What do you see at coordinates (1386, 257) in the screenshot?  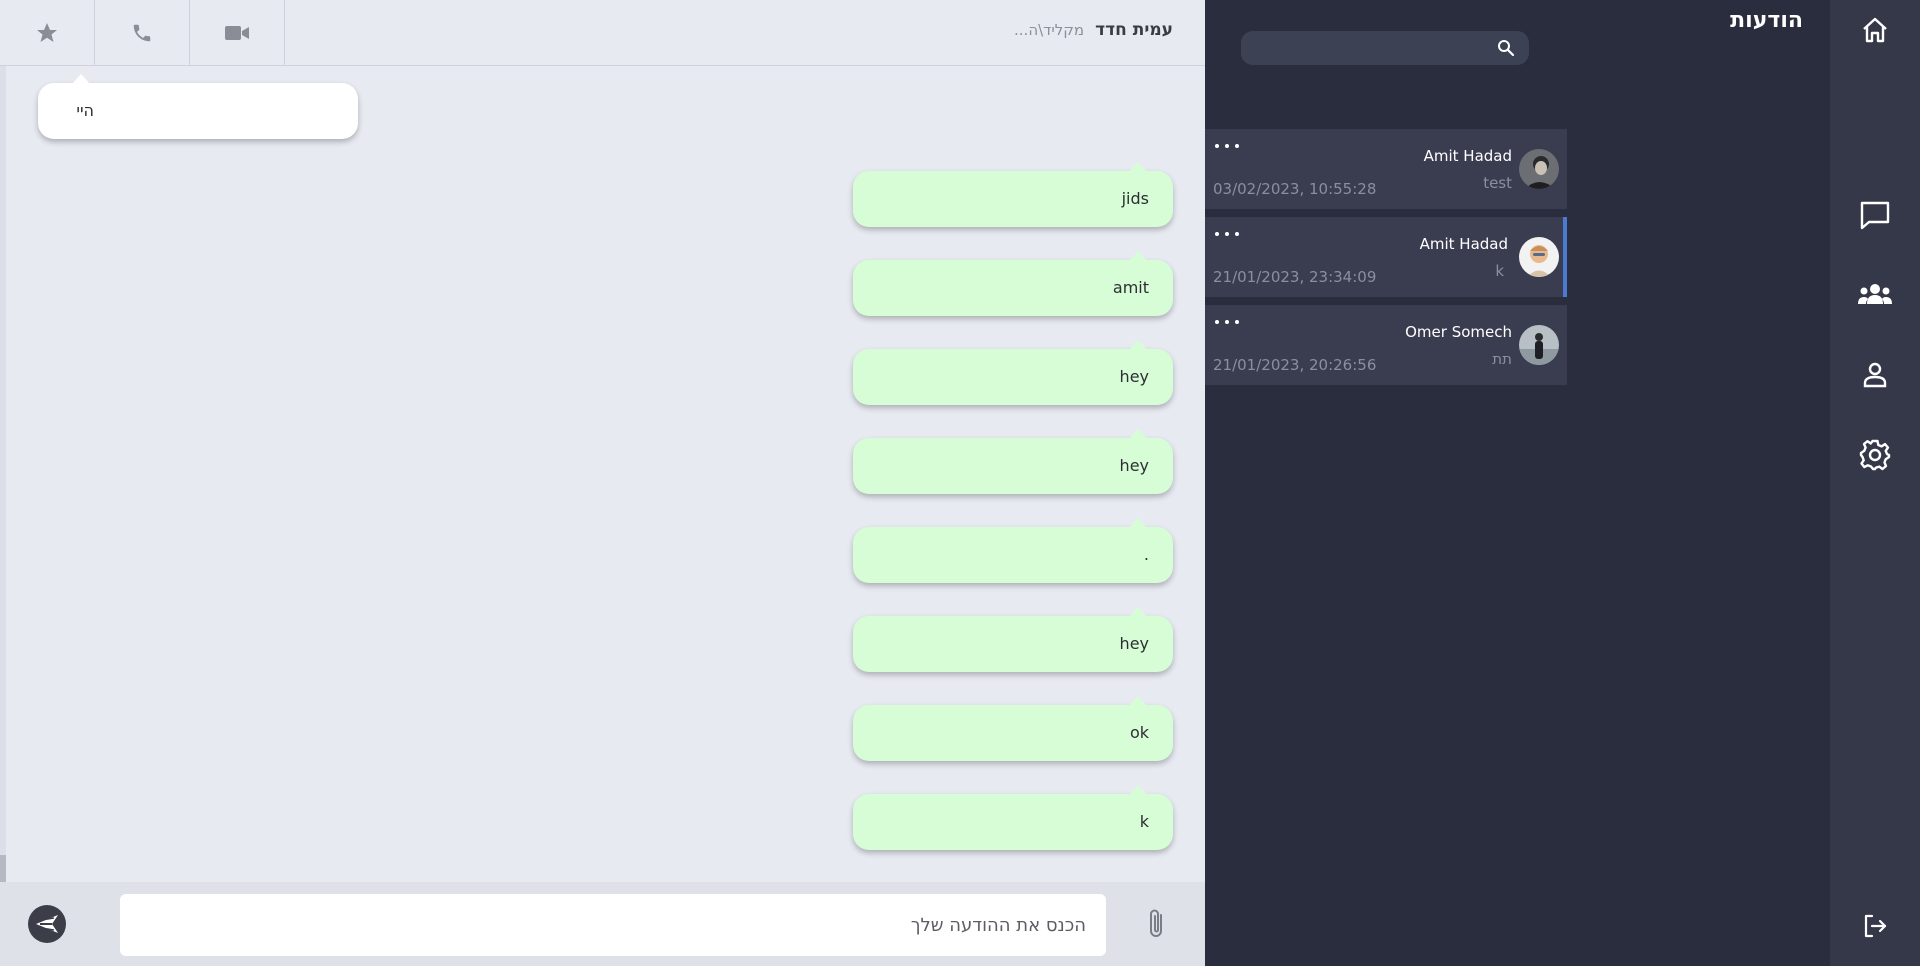 I see `conversation-item-active: Amit Hadad k 21/01/2023, 23:34:09` at bounding box center [1386, 257].